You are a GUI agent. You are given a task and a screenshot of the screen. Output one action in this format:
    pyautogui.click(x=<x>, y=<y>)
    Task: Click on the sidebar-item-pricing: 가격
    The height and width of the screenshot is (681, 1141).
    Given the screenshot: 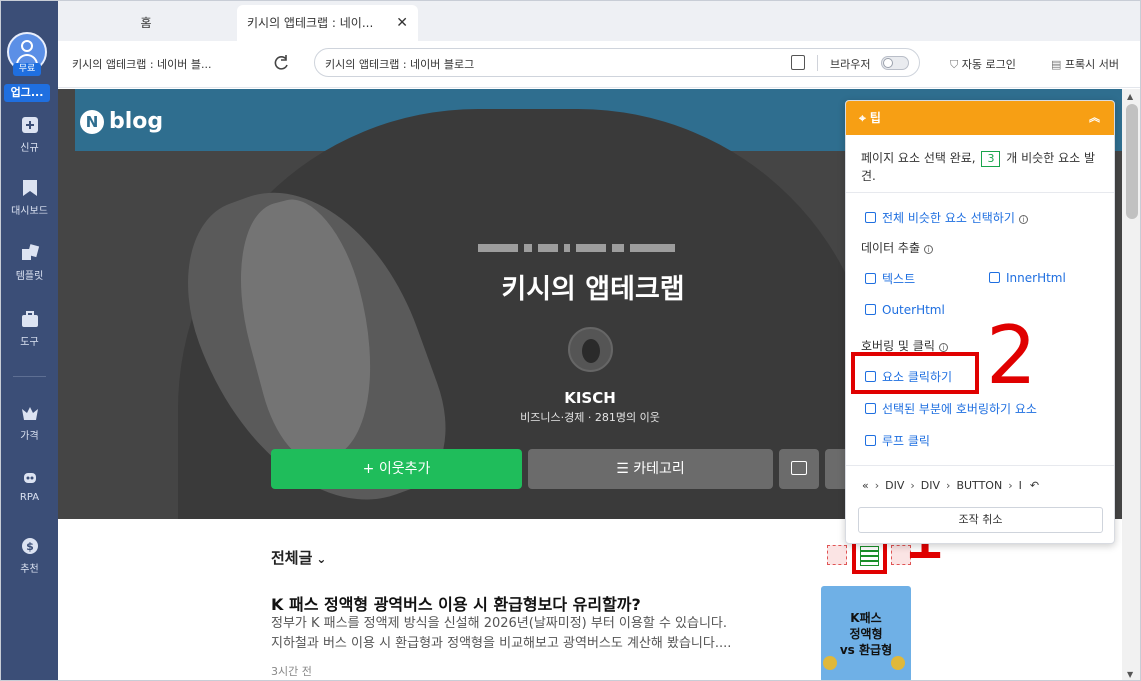 What is the action you would take?
    pyautogui.click(x=29, y=426)
    